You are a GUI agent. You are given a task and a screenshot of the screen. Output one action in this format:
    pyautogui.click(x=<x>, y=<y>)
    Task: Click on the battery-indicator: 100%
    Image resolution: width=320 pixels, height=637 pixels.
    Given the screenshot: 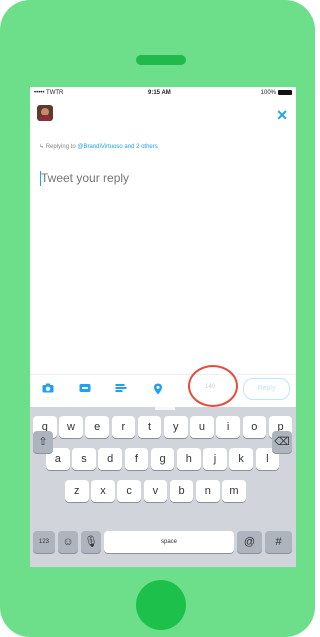 What is the action you would take?
    pyautogui.click(x=276, y=93)
    